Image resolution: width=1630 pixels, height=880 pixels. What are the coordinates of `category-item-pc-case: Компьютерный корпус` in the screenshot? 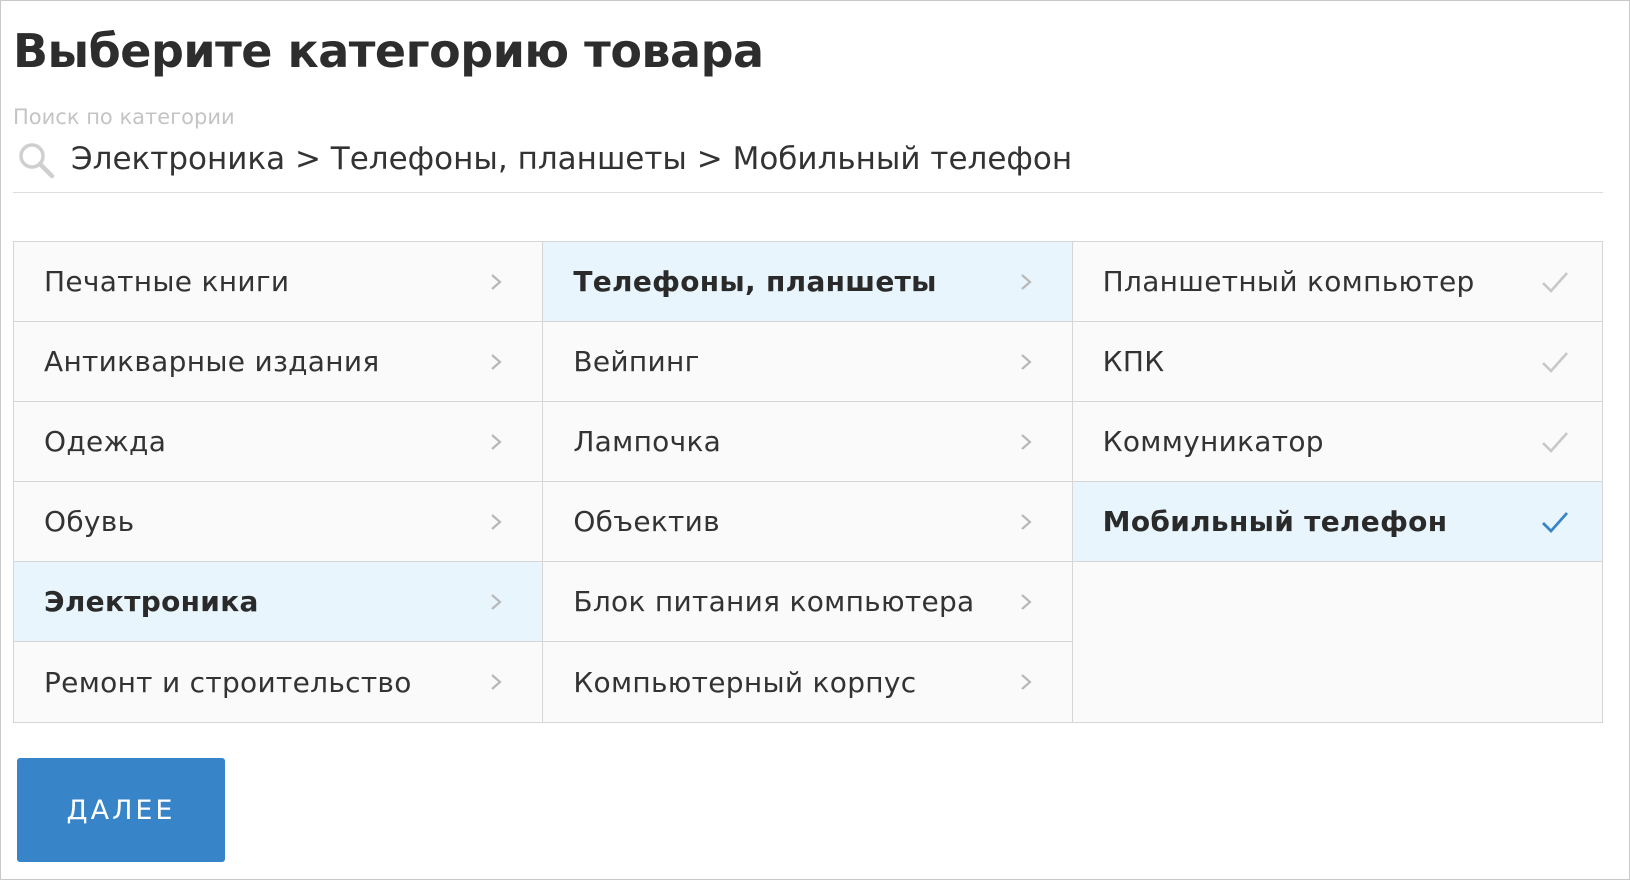 It's located at (807, 682).